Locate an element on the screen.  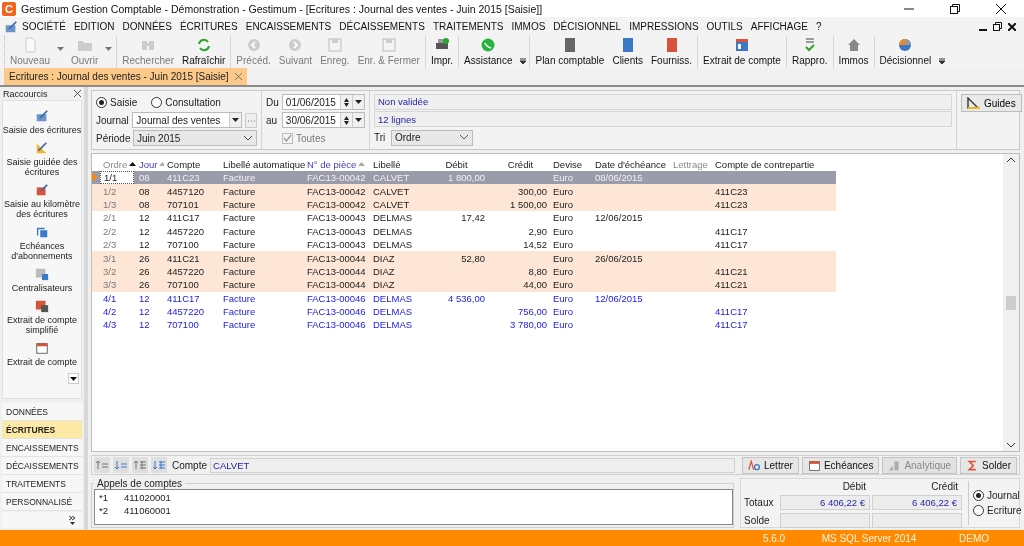
toolbar-button: Rafraîchir is located at coordinates (203, 52).